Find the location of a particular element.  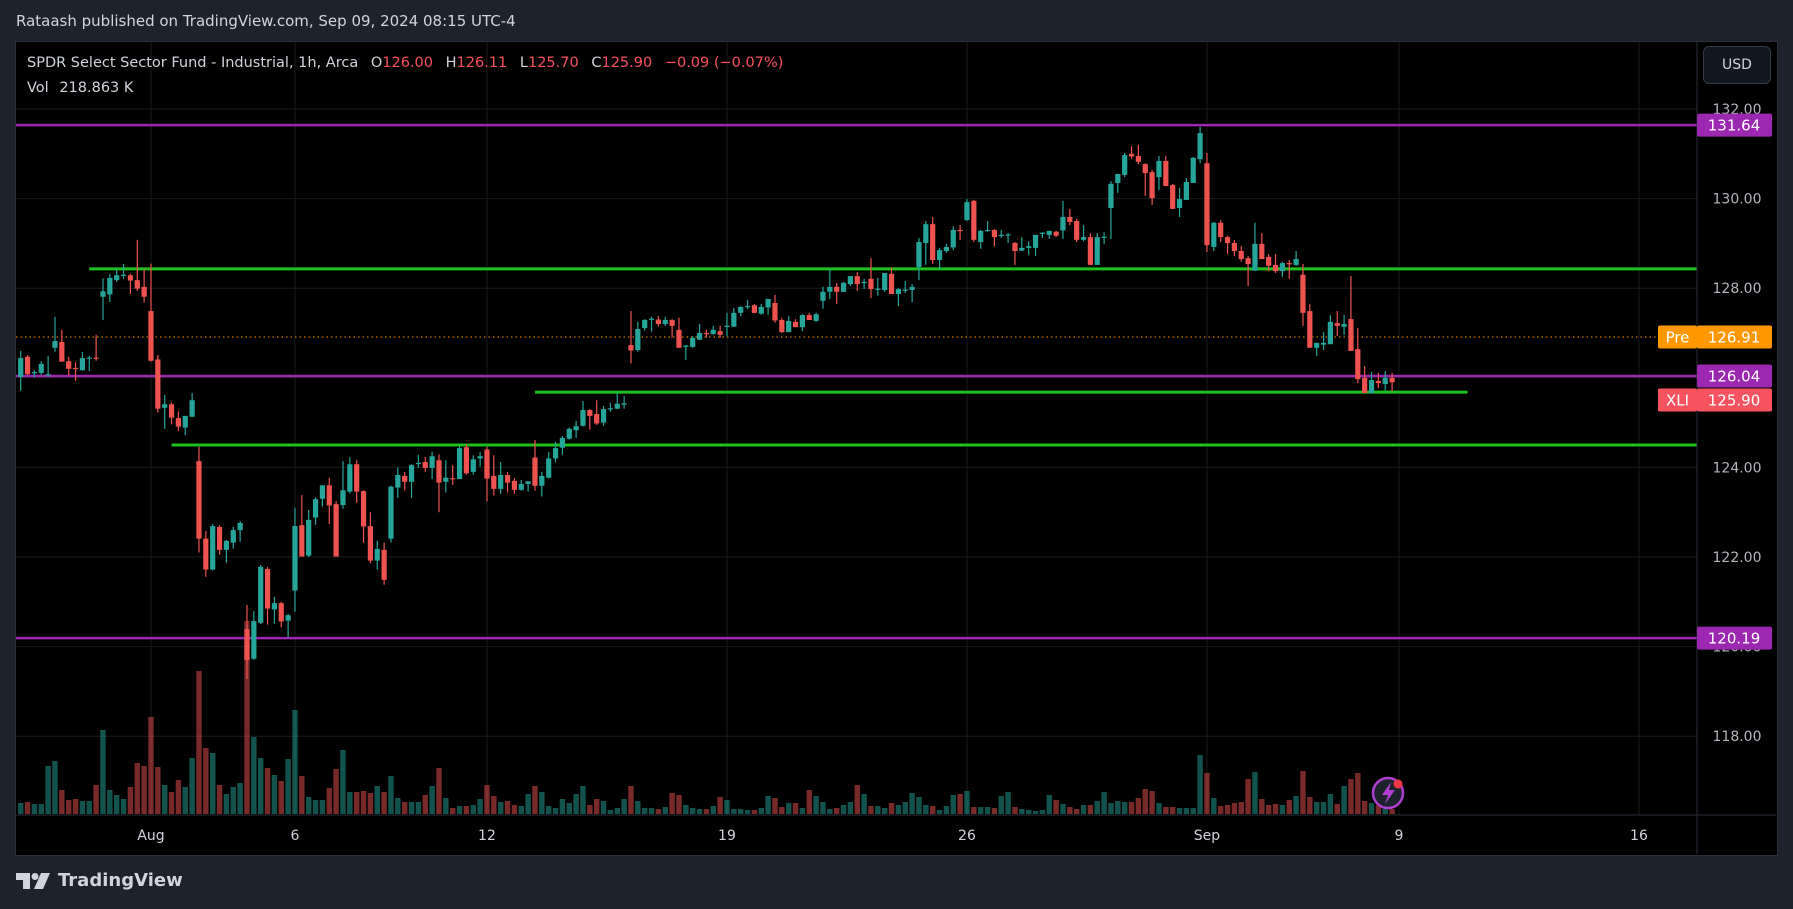

time-tick-label: Sep is located at coordinates (1207, 836).